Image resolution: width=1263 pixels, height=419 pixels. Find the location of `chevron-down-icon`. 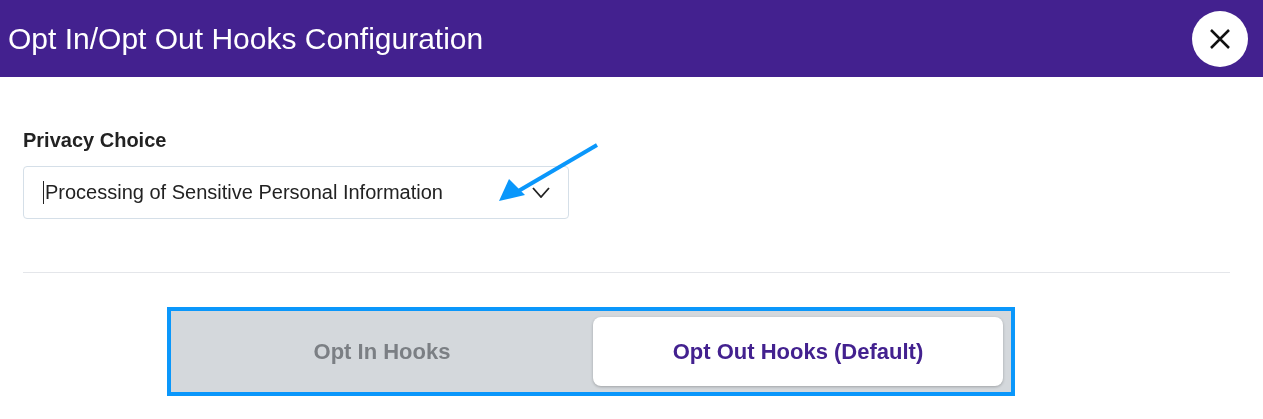

chevron-down-icon is located at coordinates (541, 192).